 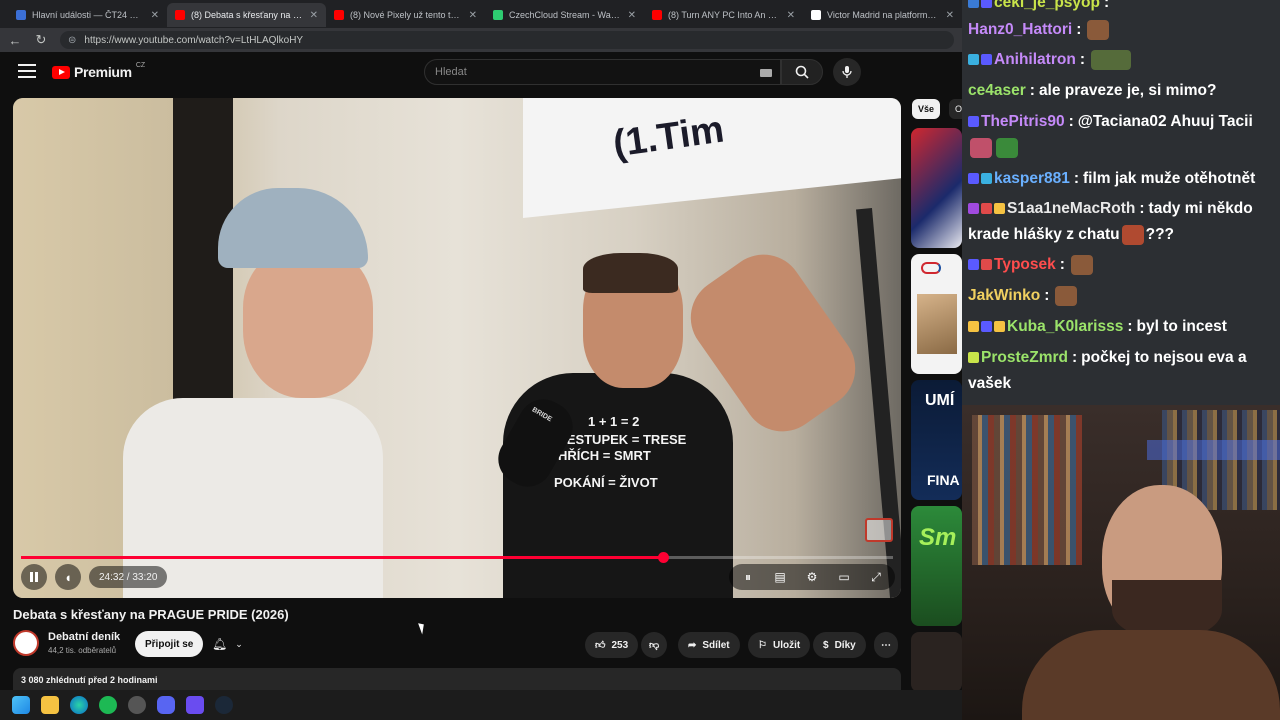 I want to click on chat-username: Typosek, so click(x=1025, y=264).